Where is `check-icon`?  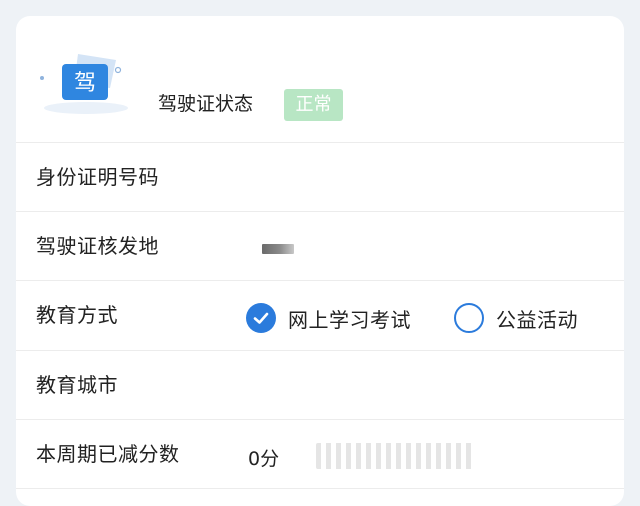
check-icon is located at coordinates (261, 318).